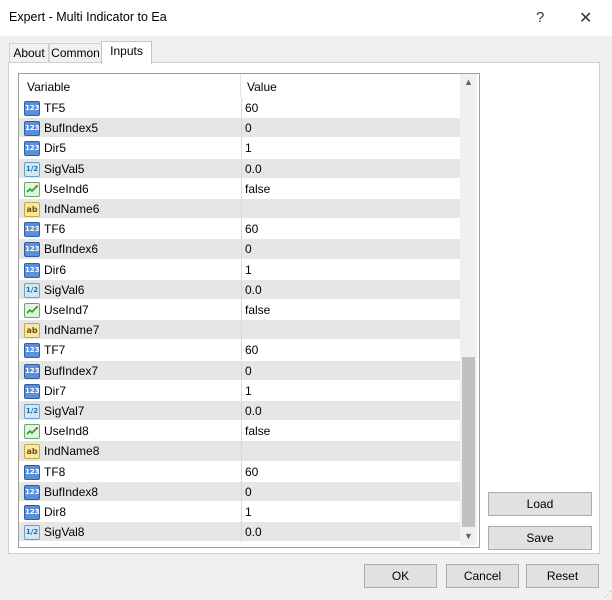  What do you see at coordinates (468, 82) in the screenshot?
I see `scroll-up-icon: ▲` at bounding box center [468, 82].